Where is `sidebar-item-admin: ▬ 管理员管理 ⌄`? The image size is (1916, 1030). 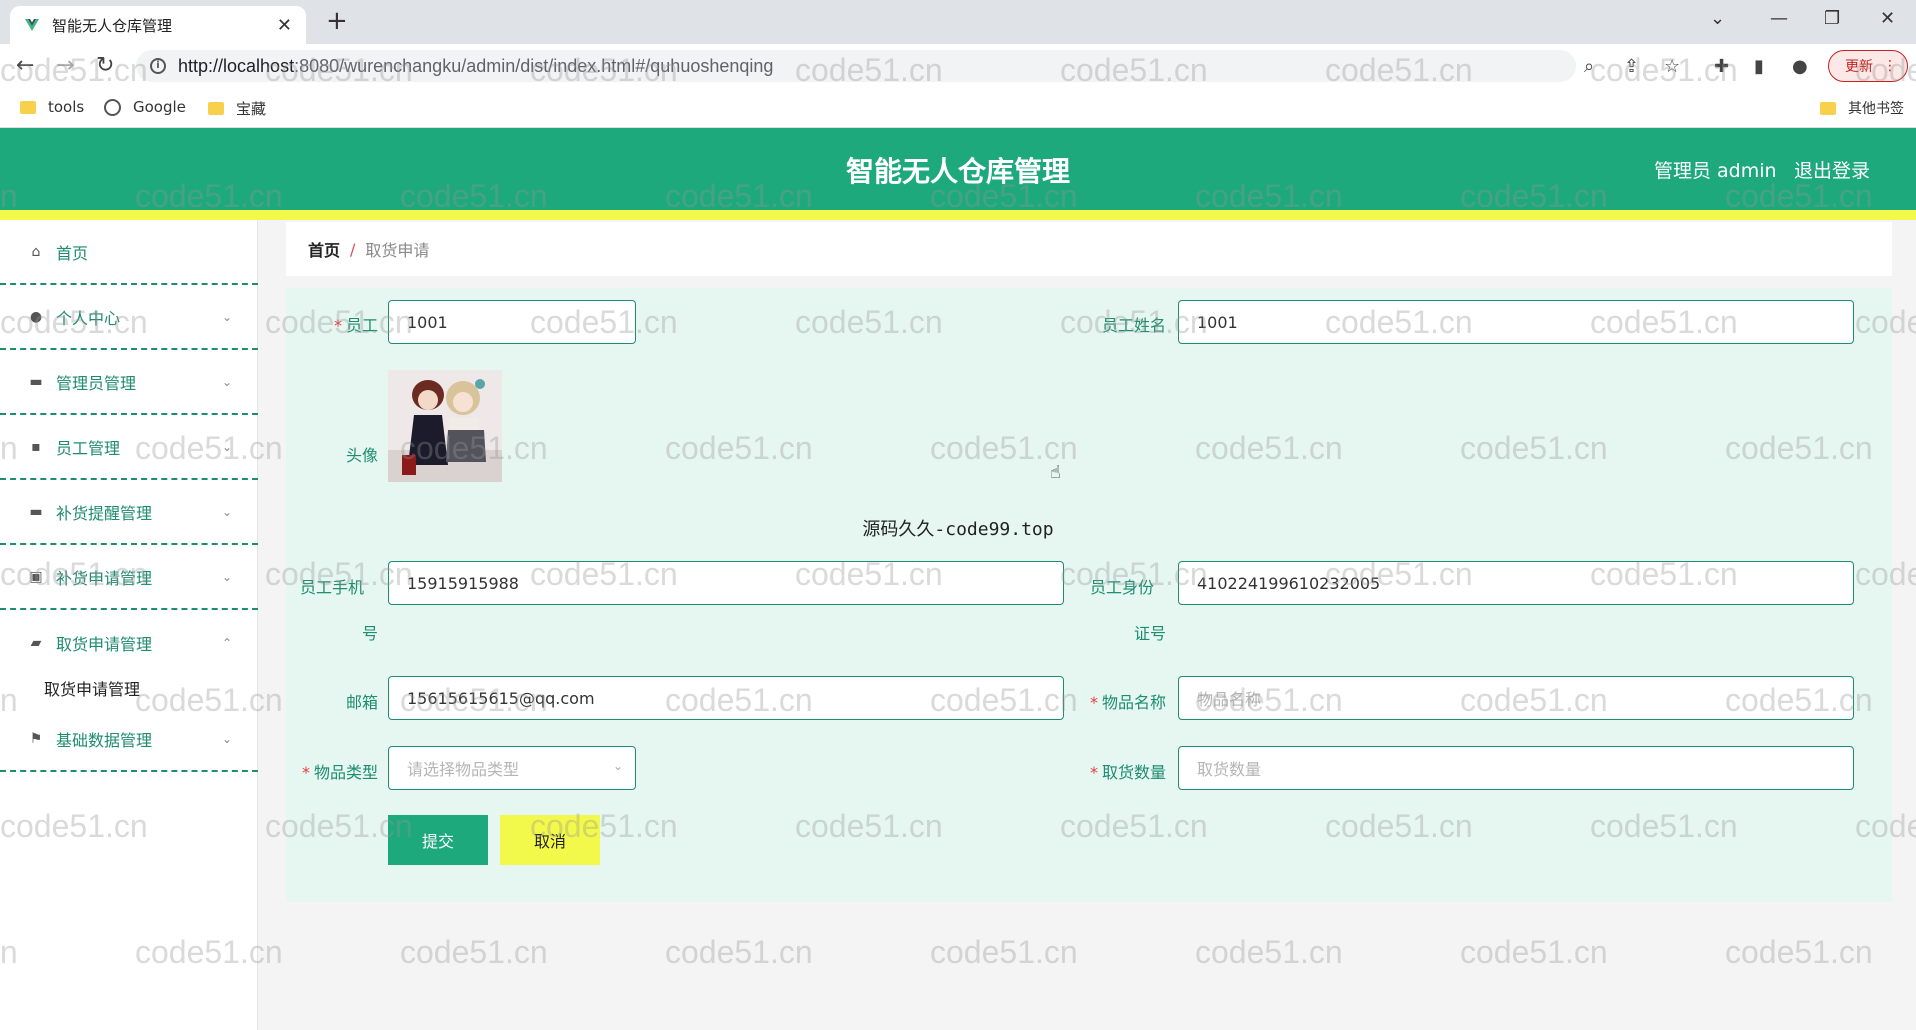
sidebar-item-admin: ▬ 管理员管理 ⌄ is located at coordinates (129, 382).